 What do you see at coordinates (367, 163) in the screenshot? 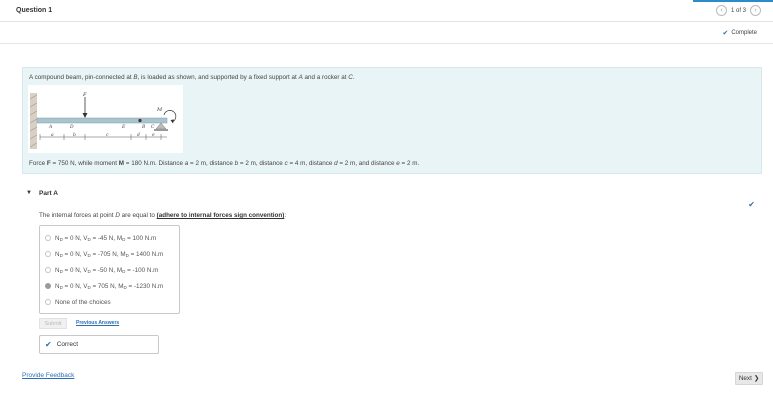
I see `givens-text: = 2 m, and distance` at bounding box center [367, 163].